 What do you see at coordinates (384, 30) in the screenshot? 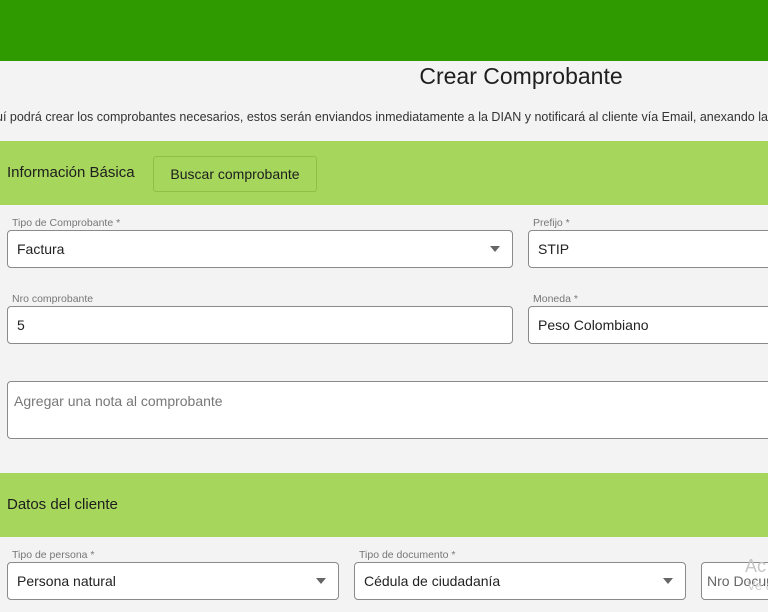
I see `top-bar` at bounding box center [384, 30].